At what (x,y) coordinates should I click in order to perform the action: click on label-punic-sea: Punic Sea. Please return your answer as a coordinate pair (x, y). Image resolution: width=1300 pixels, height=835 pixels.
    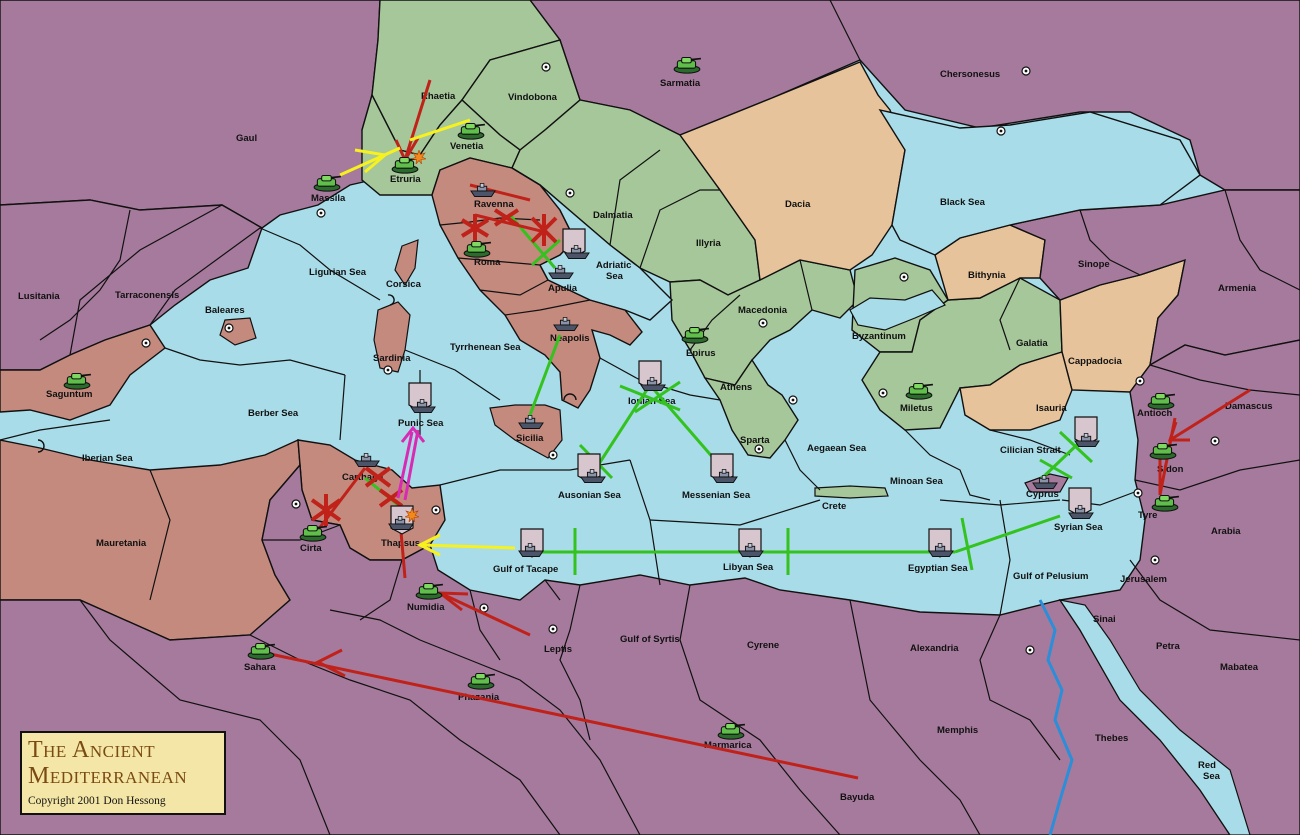
    Looking at the image, I should click on (421, 423).